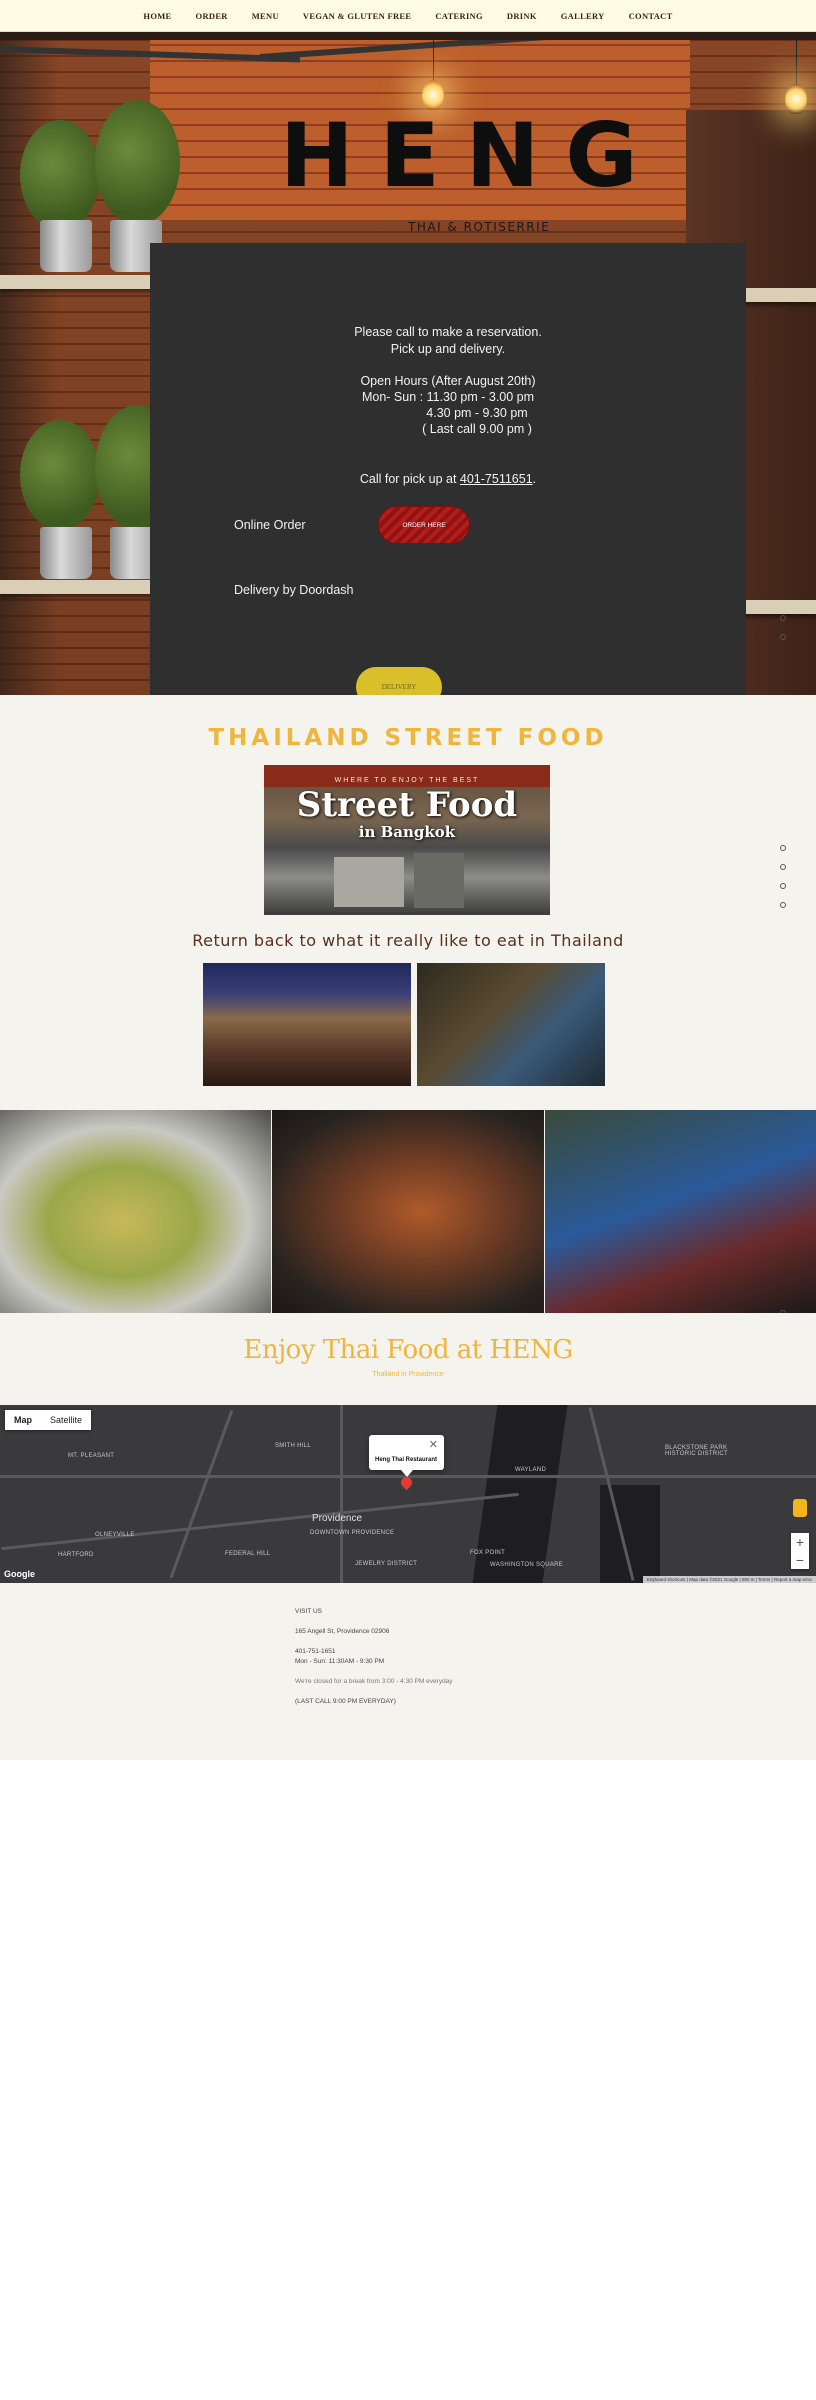 Image resolution: width=816 pixels, height=2400 pixels. I want to click on map-label: FEDERAL HILL, so click(248, 1554).